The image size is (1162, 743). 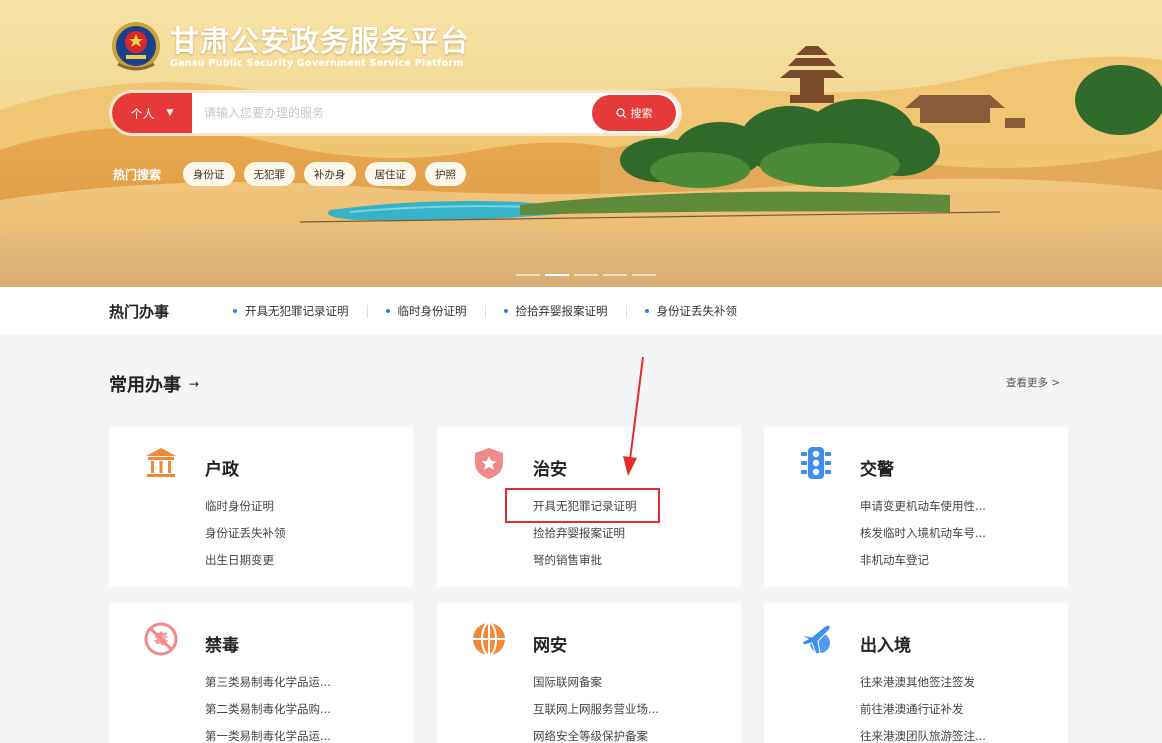 I want to click on service-link: 弩的销售审批, so click(x=585, y=564).